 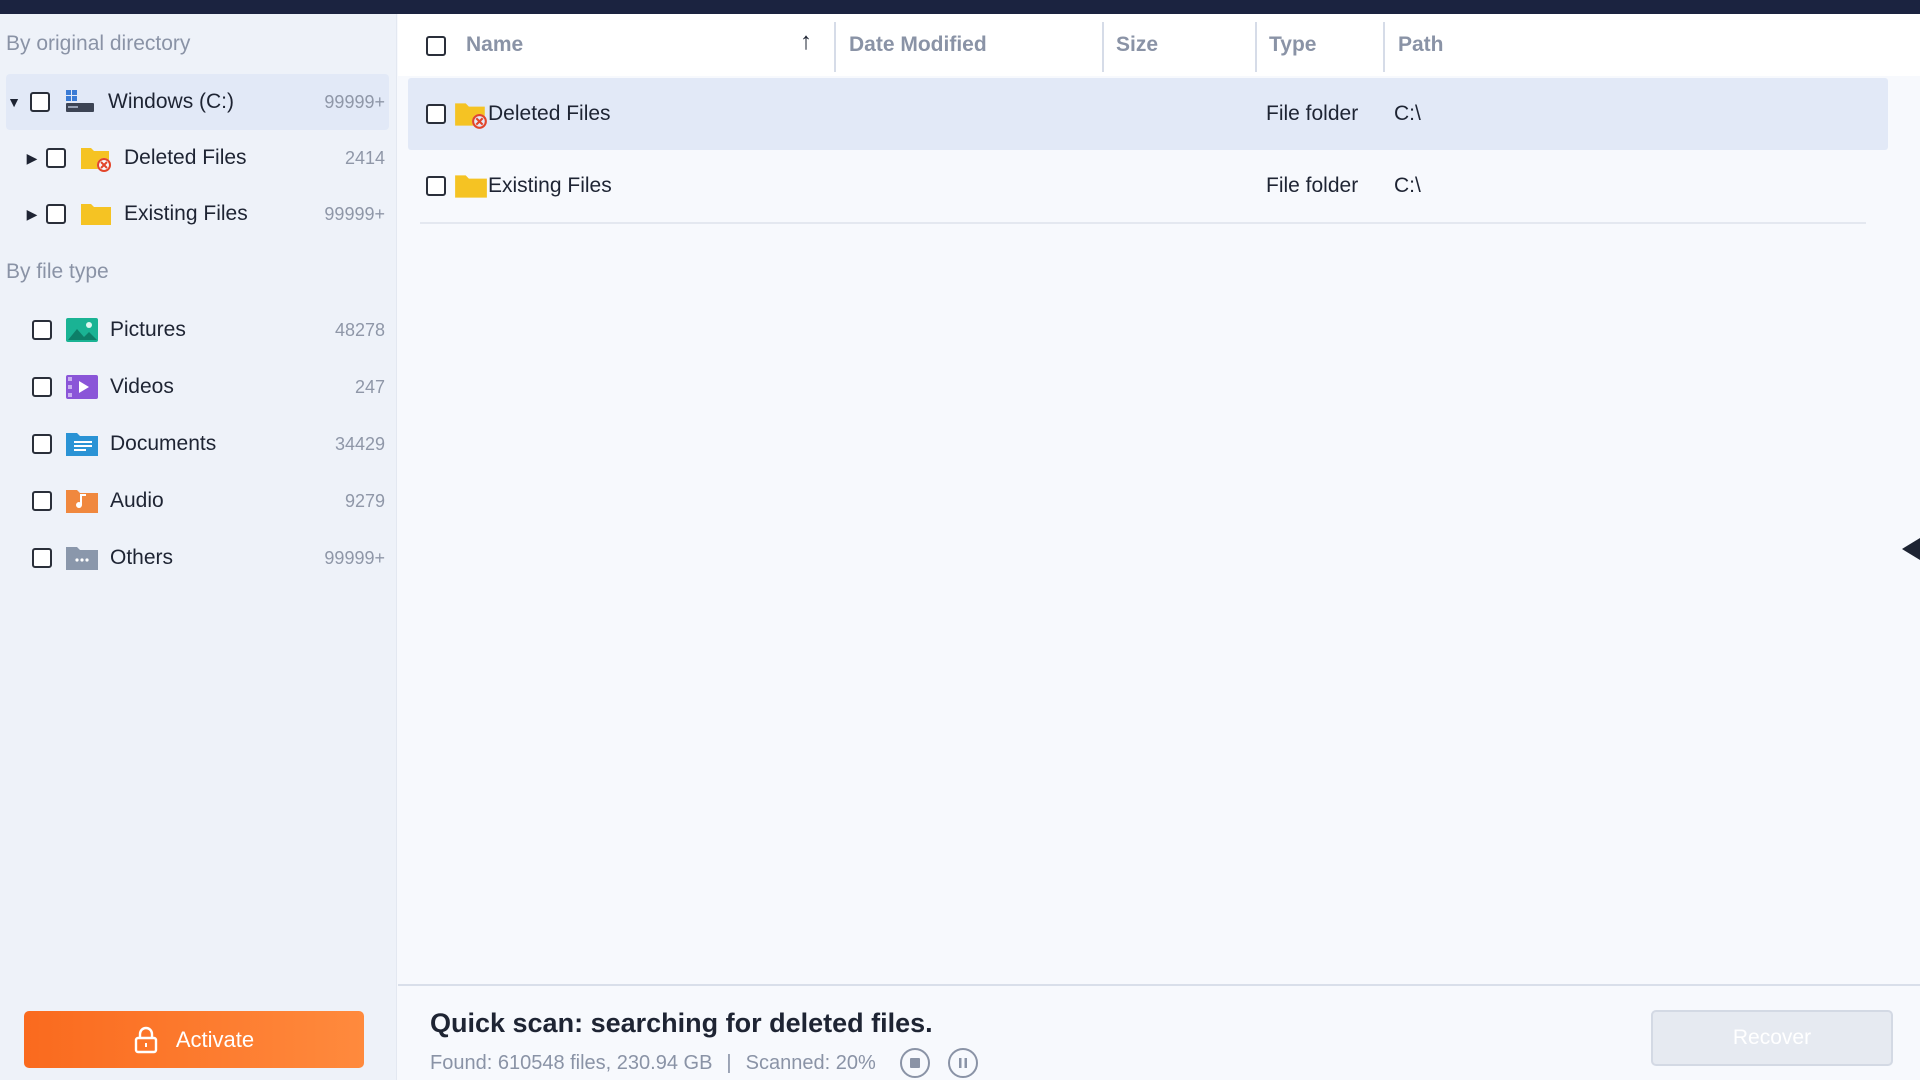 I want to click on row-divider, so click(x=1143, y=223).